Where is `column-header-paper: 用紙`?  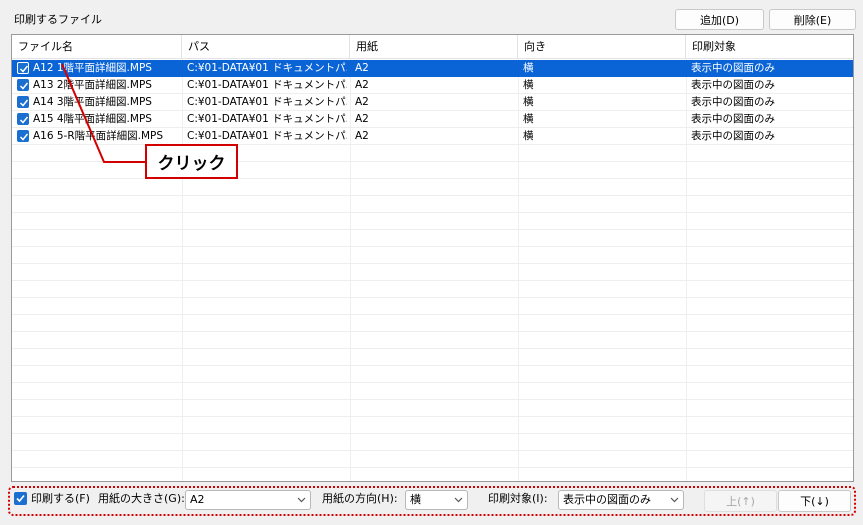 column-header-paper: 用紙 is located at coordinates (434, 47).